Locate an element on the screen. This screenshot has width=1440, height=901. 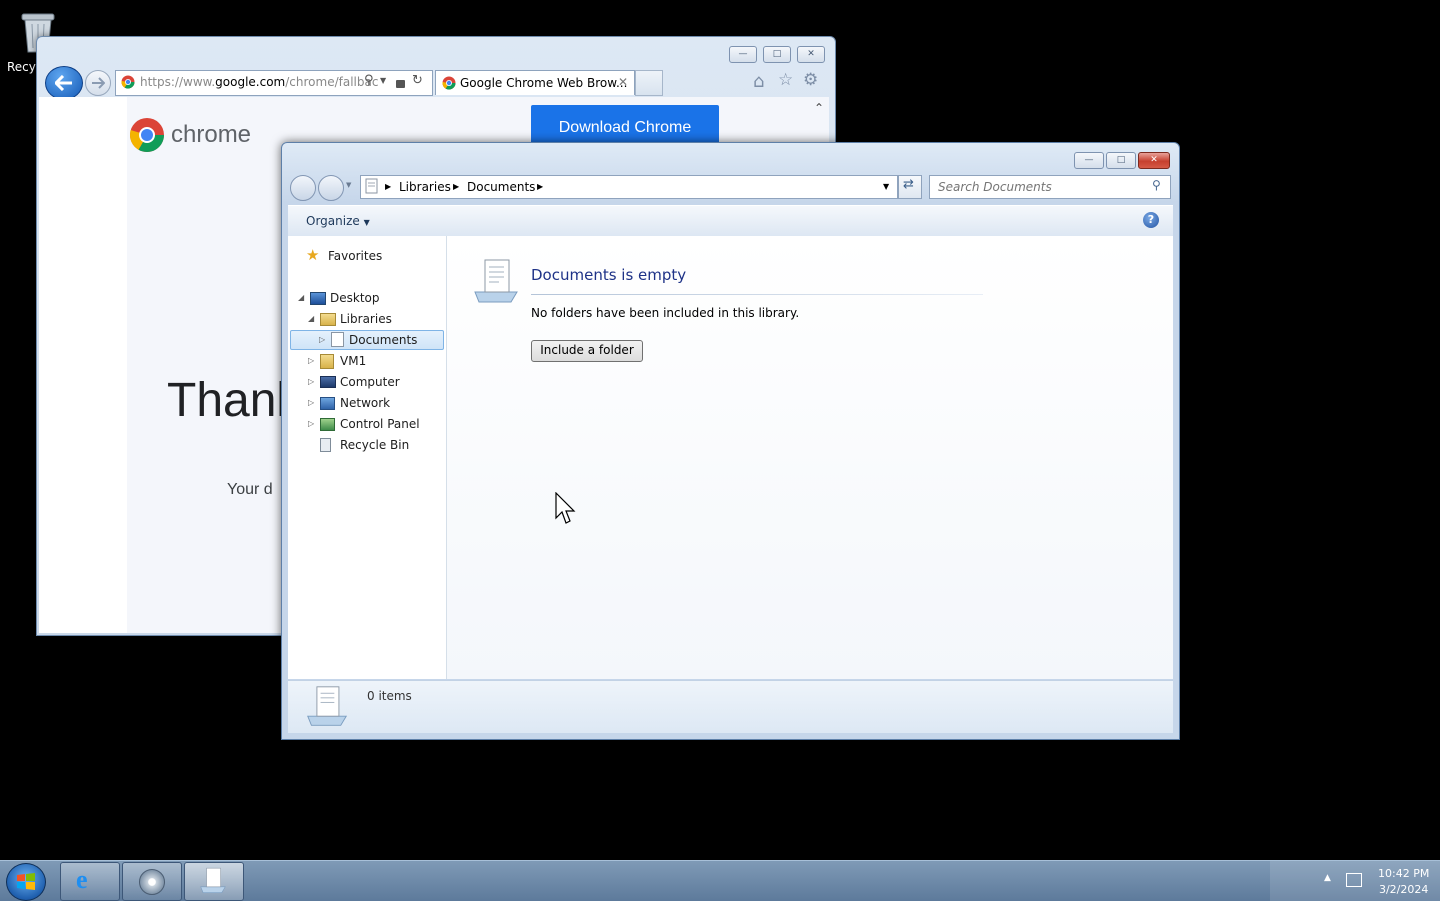
nav-control-panel: ▷ Control Panel is located at coordinates (374, 424).